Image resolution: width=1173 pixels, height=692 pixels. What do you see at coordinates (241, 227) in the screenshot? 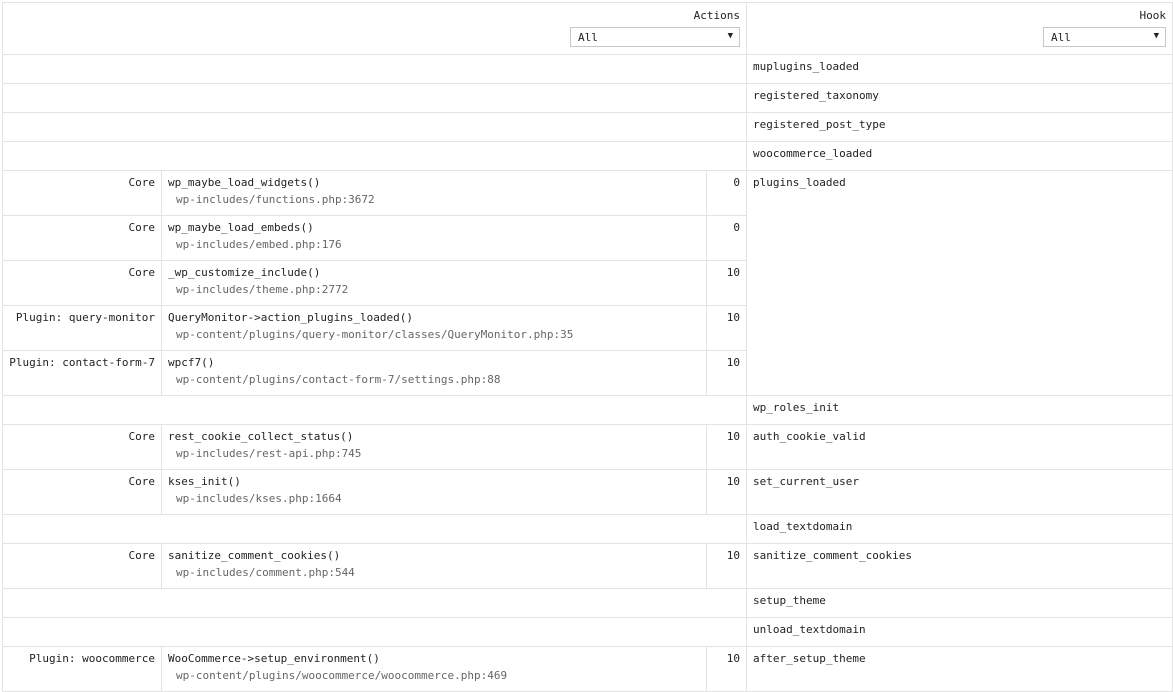
I see `callback-name: wp_maybe_load_embeds()` at bounding box center [241, 227].